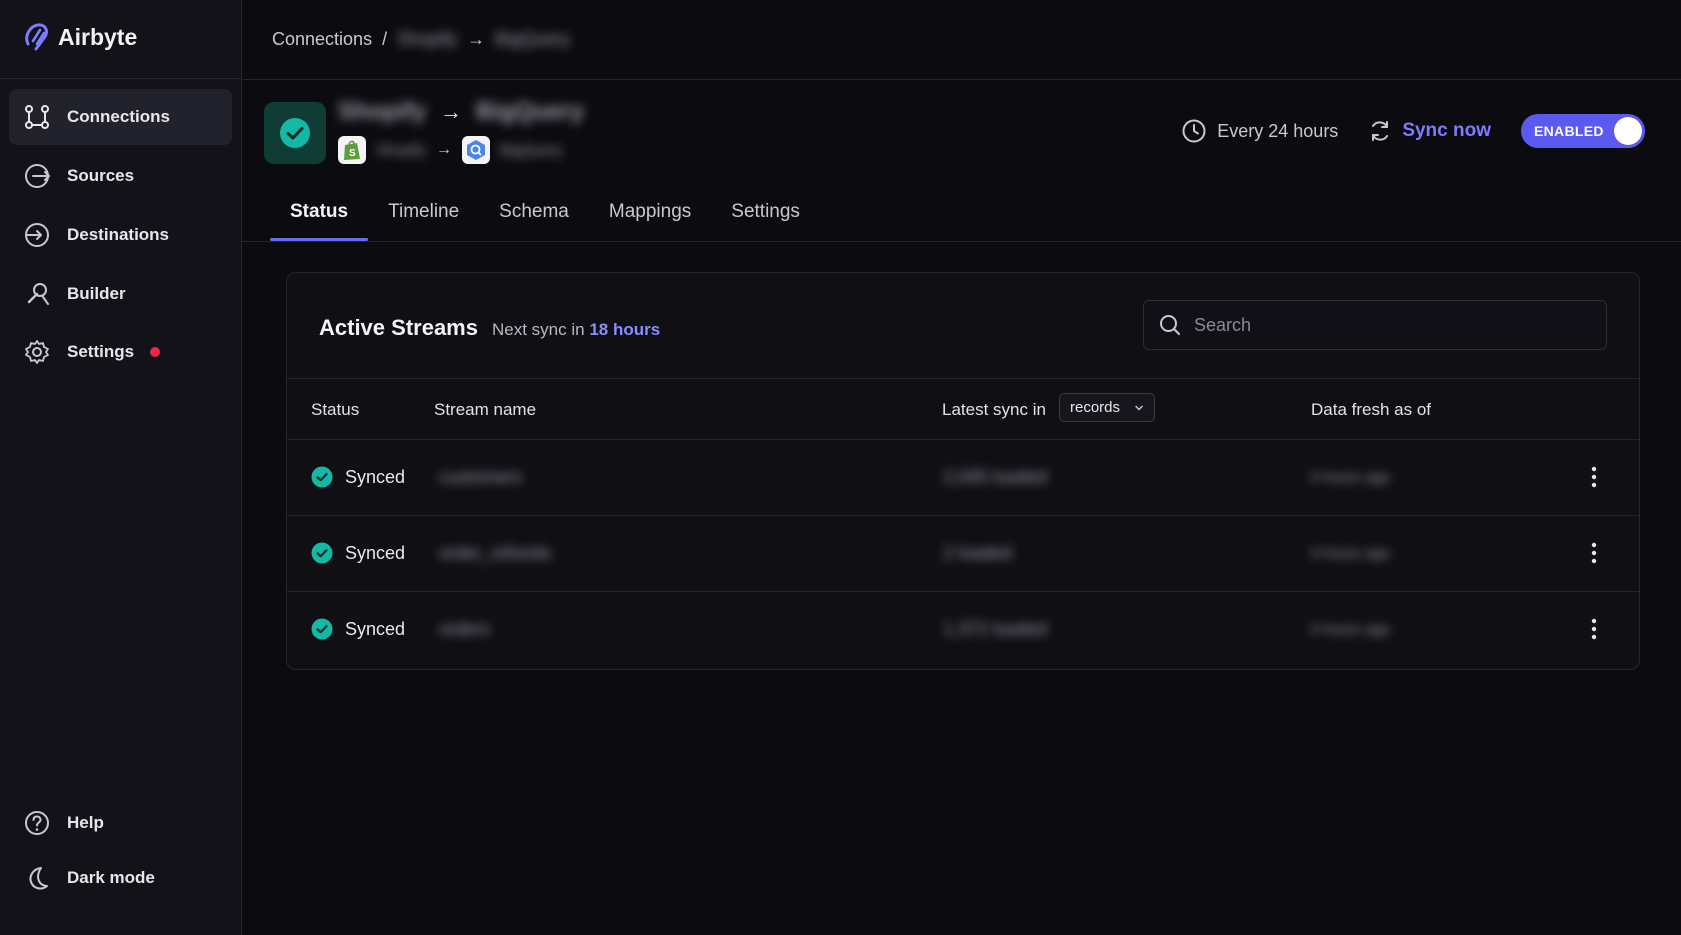 Image resolution: width=1681 pixels, height=935 pixels. I want to click on table-row: Synced orders 1,372 loaded 6 hours ago, so click(963, 630).